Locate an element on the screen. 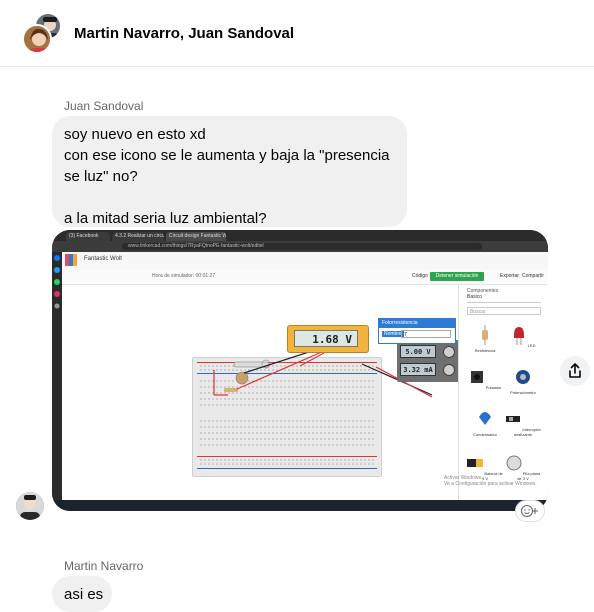 The image size is (594, 612). component-slide-switch: Interruptor deslizante is located at coordinates (523, 423).